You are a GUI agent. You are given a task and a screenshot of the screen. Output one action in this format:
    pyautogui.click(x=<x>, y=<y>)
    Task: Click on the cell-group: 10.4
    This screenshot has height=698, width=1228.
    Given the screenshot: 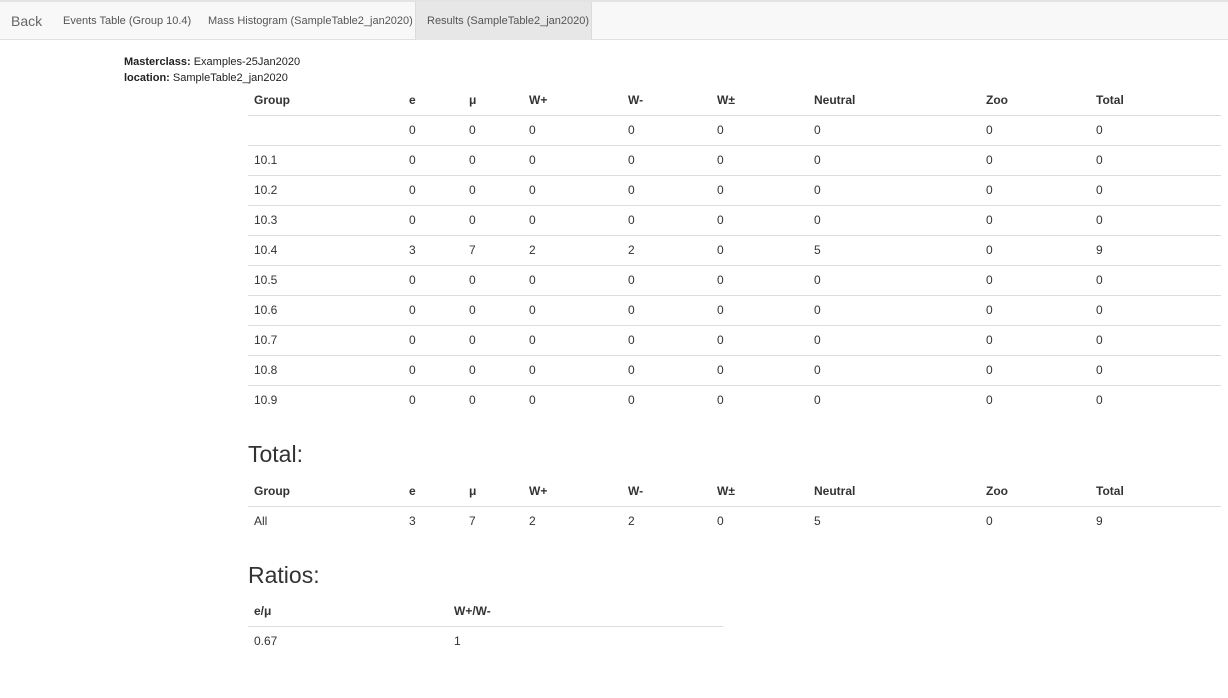 What is the action you would take?
    pyautogui.click(x=325, y=249)
    